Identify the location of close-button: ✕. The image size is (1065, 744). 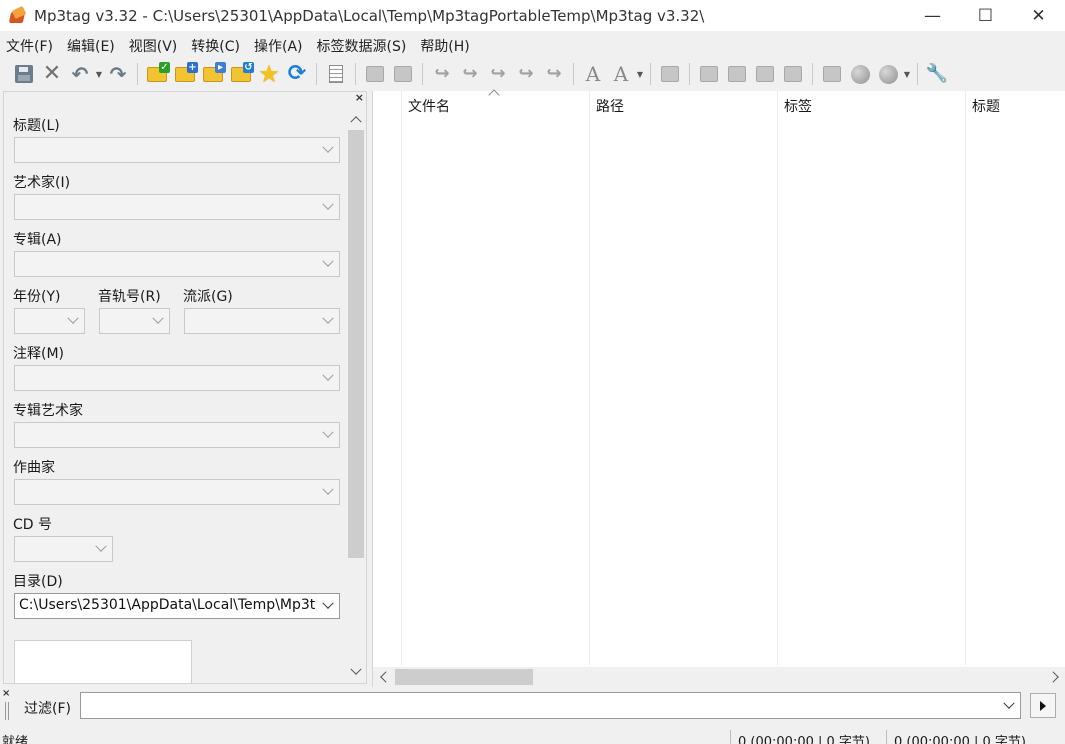
(1038, 15).